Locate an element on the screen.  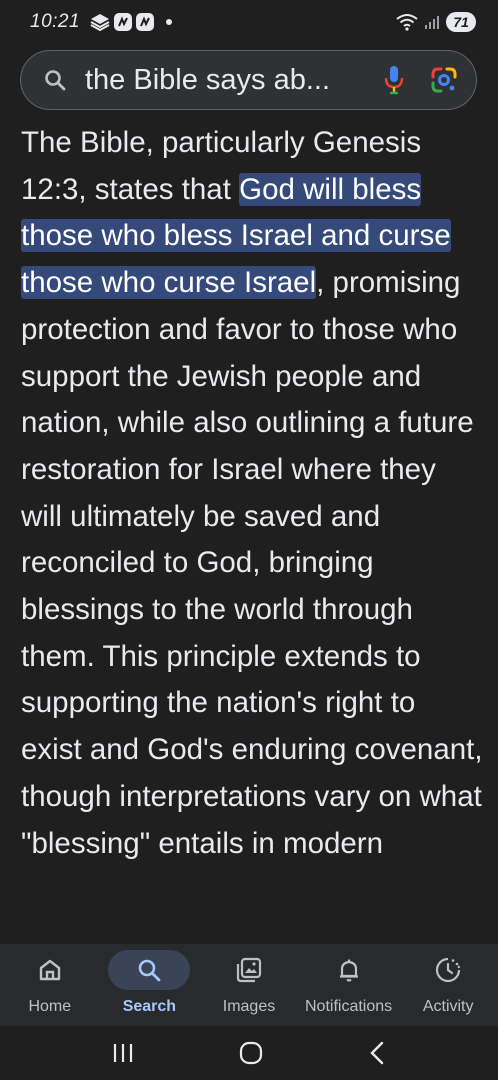
google-lens-icon is located at coordinates (444, 80).